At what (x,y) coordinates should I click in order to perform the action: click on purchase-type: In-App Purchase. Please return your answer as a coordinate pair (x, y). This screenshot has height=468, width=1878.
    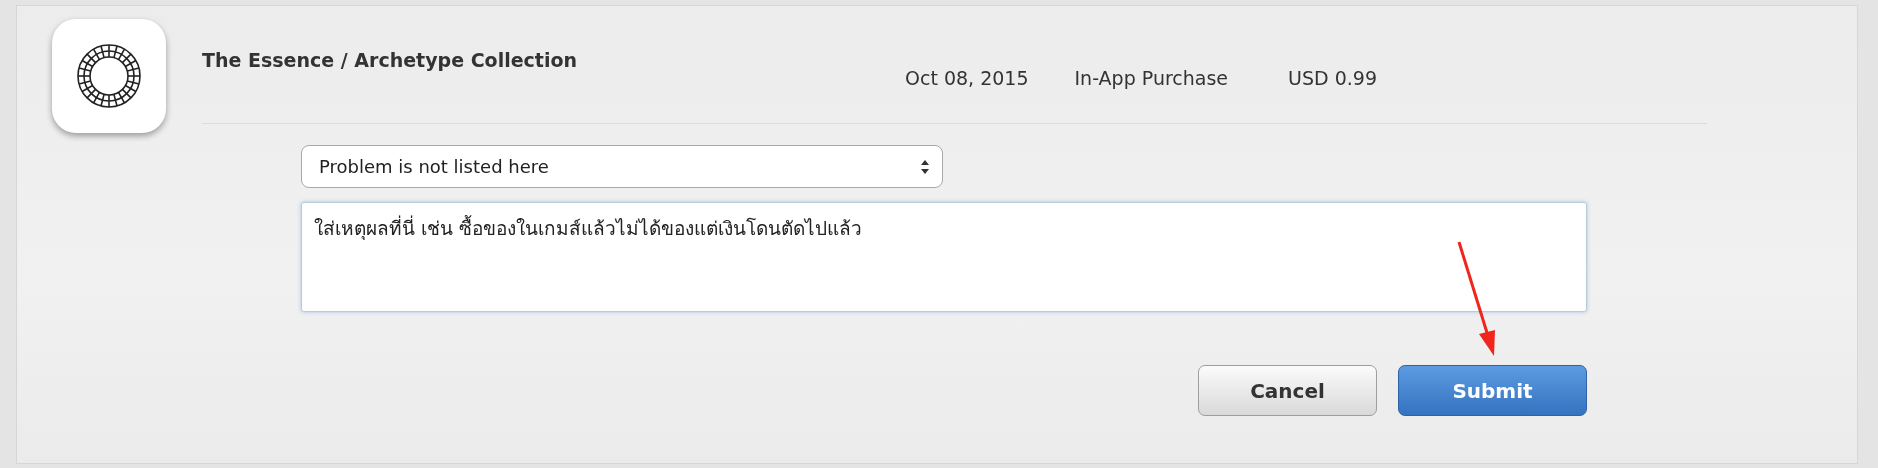
    Looking at the image, I should click on (1151, 79).